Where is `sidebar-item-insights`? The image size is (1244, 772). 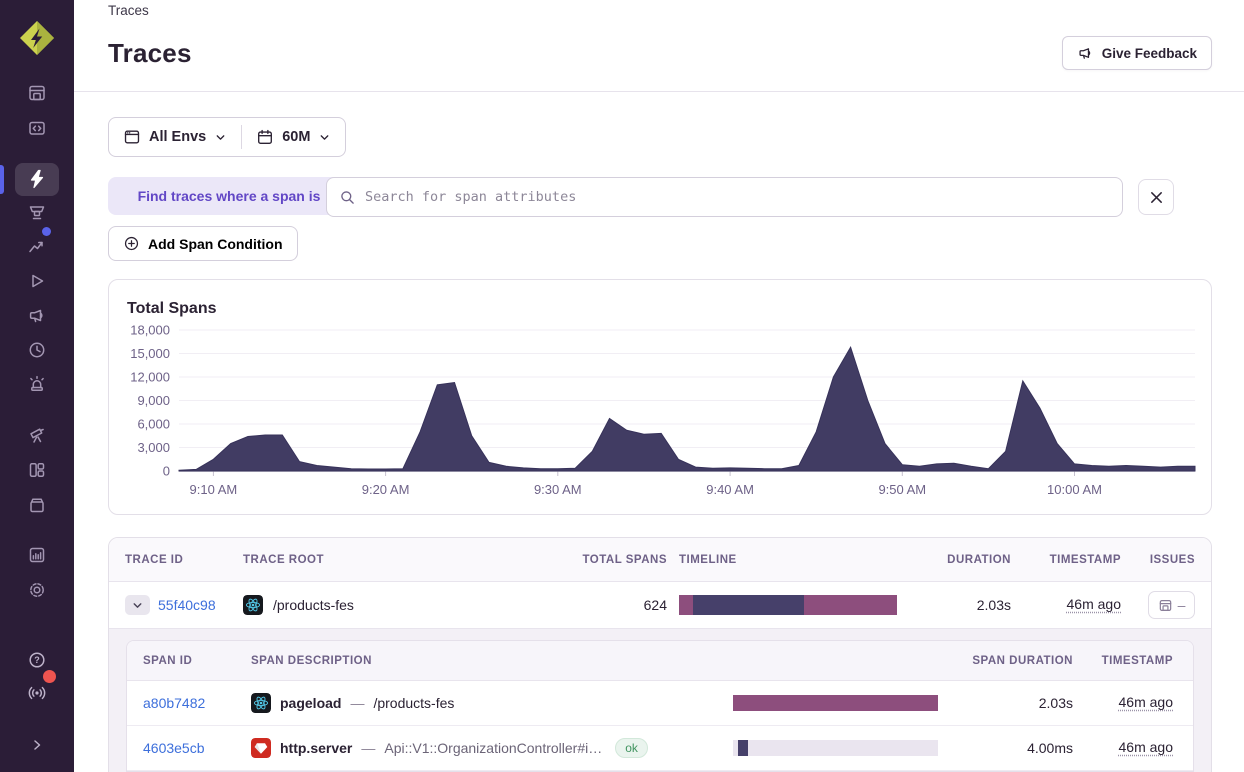
sidebar-item-insights is located at coordinates (37, 245).